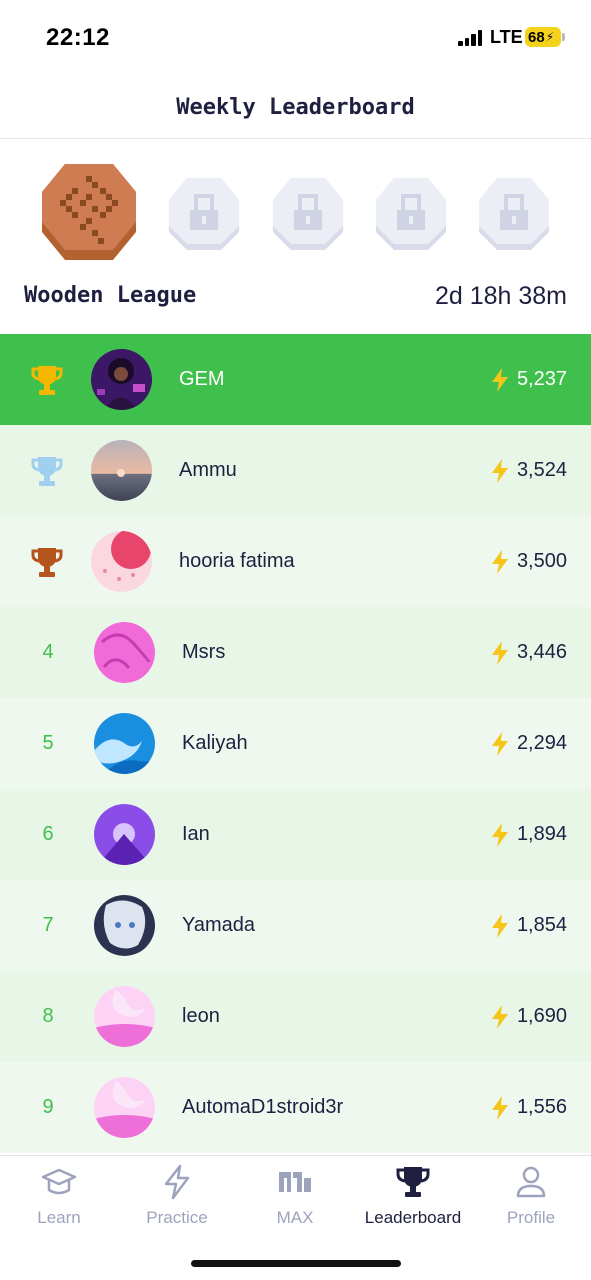  I want to click on tab-max: MAX, so click(295, 1198).